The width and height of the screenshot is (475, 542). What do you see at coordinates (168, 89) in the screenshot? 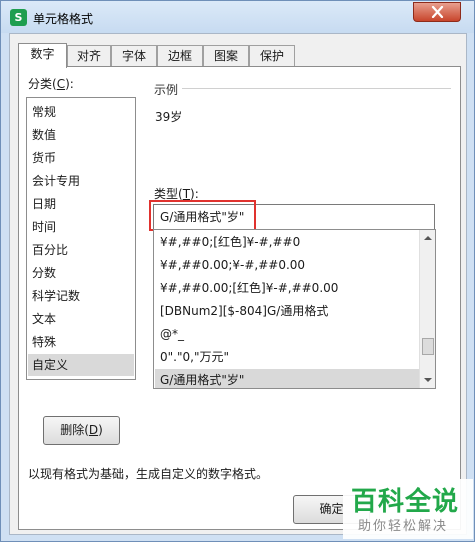
I see `sample-legend: 示例` at bounding box center [168, 89].